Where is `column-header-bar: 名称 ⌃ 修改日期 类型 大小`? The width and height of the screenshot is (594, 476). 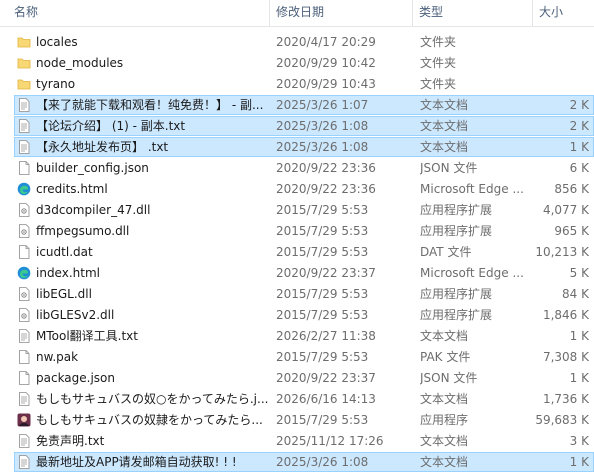 column-header-bar: 名称 ⌃ 修改日期 类型 大小 is located at coordinates (297, 13).